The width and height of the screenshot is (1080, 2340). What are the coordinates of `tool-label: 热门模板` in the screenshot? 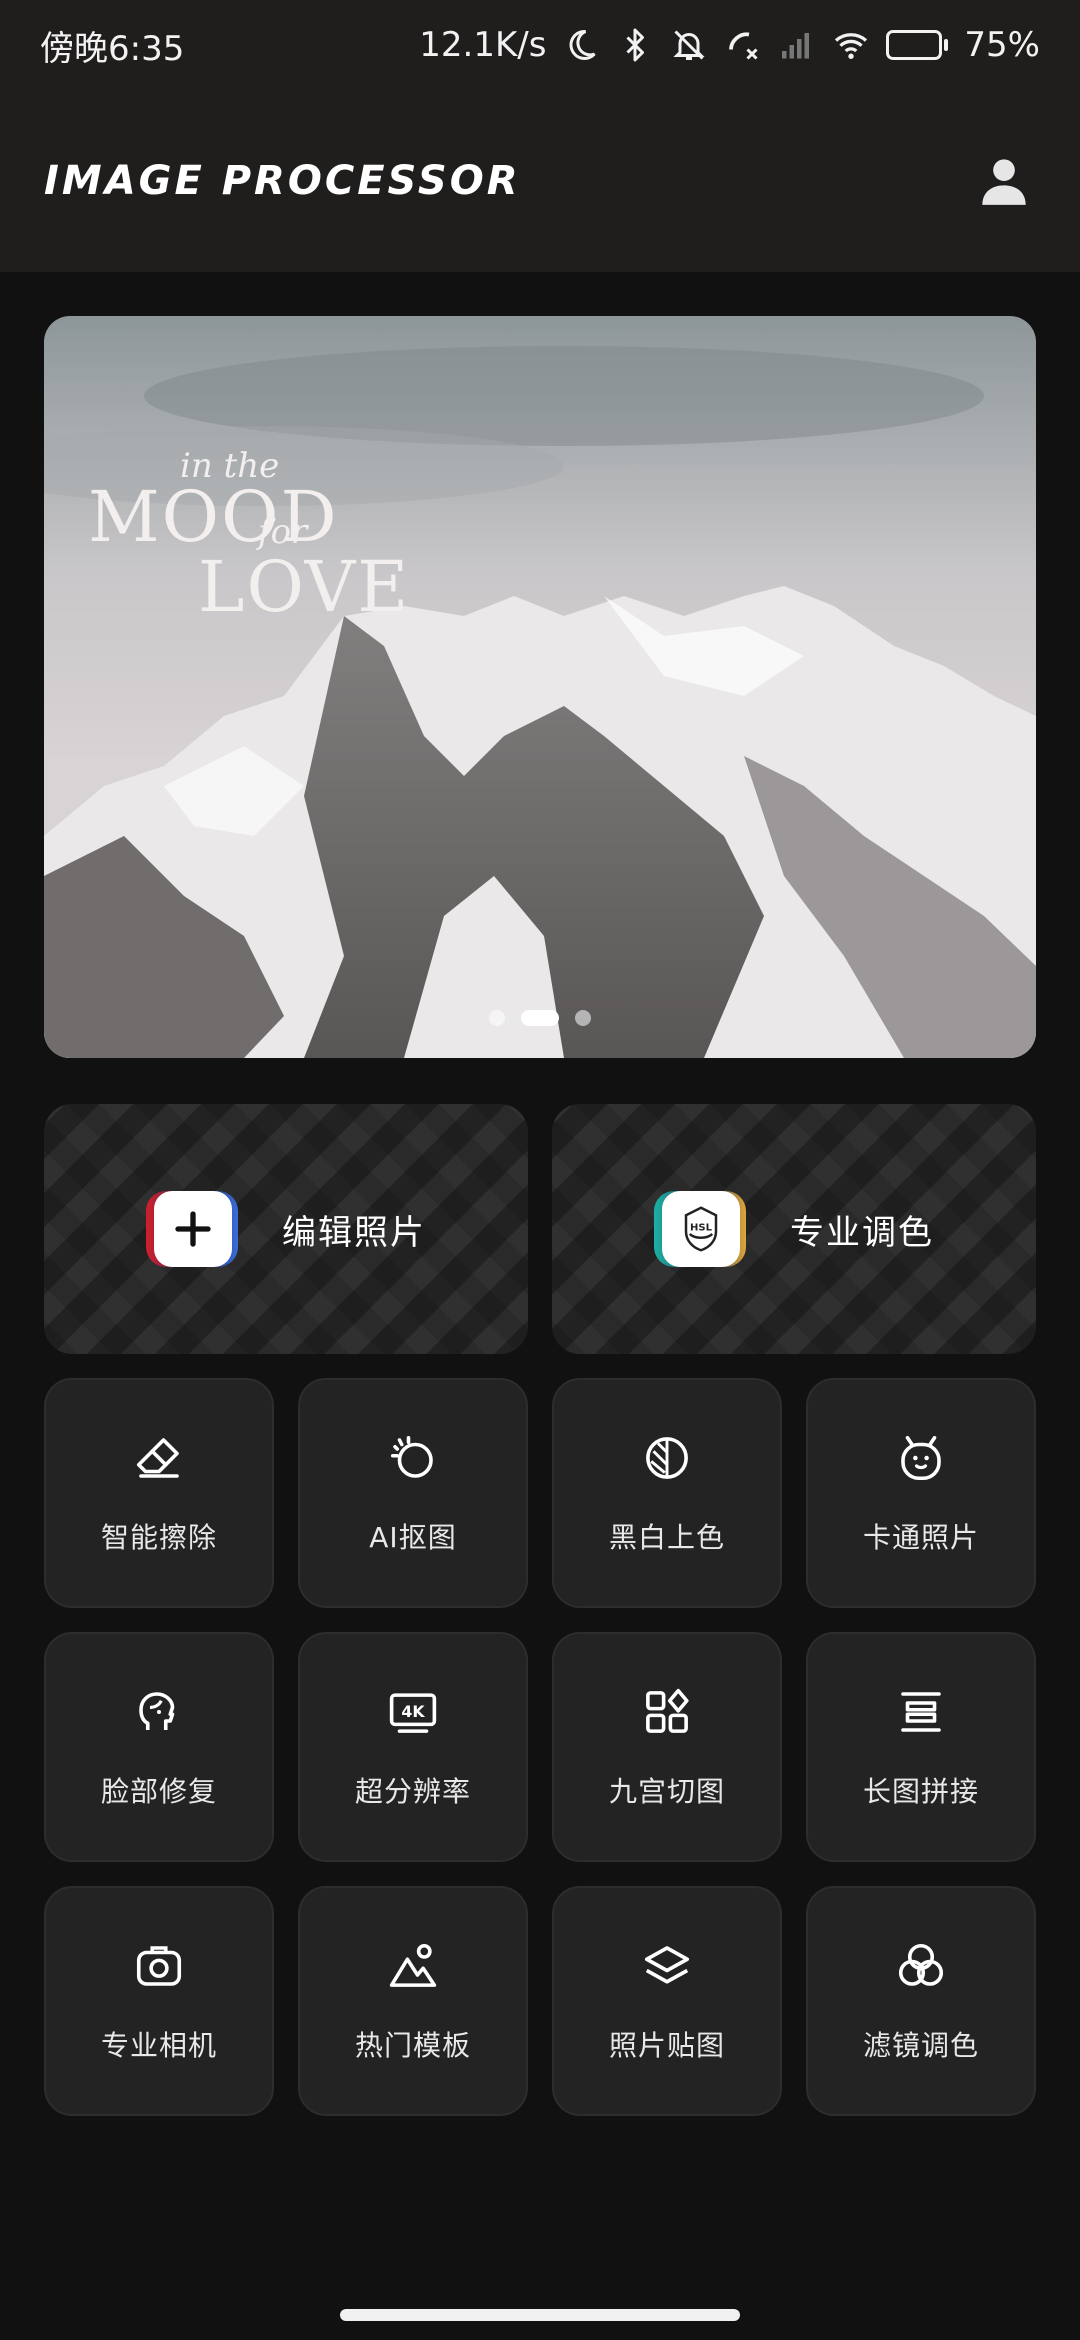 It's located at (412, 2045).